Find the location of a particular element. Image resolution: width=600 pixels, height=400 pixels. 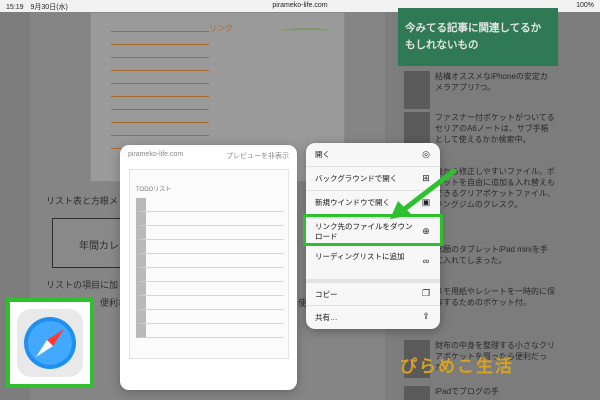

preview-doc-title: TODOリスト is located at coordinates (154, 190).